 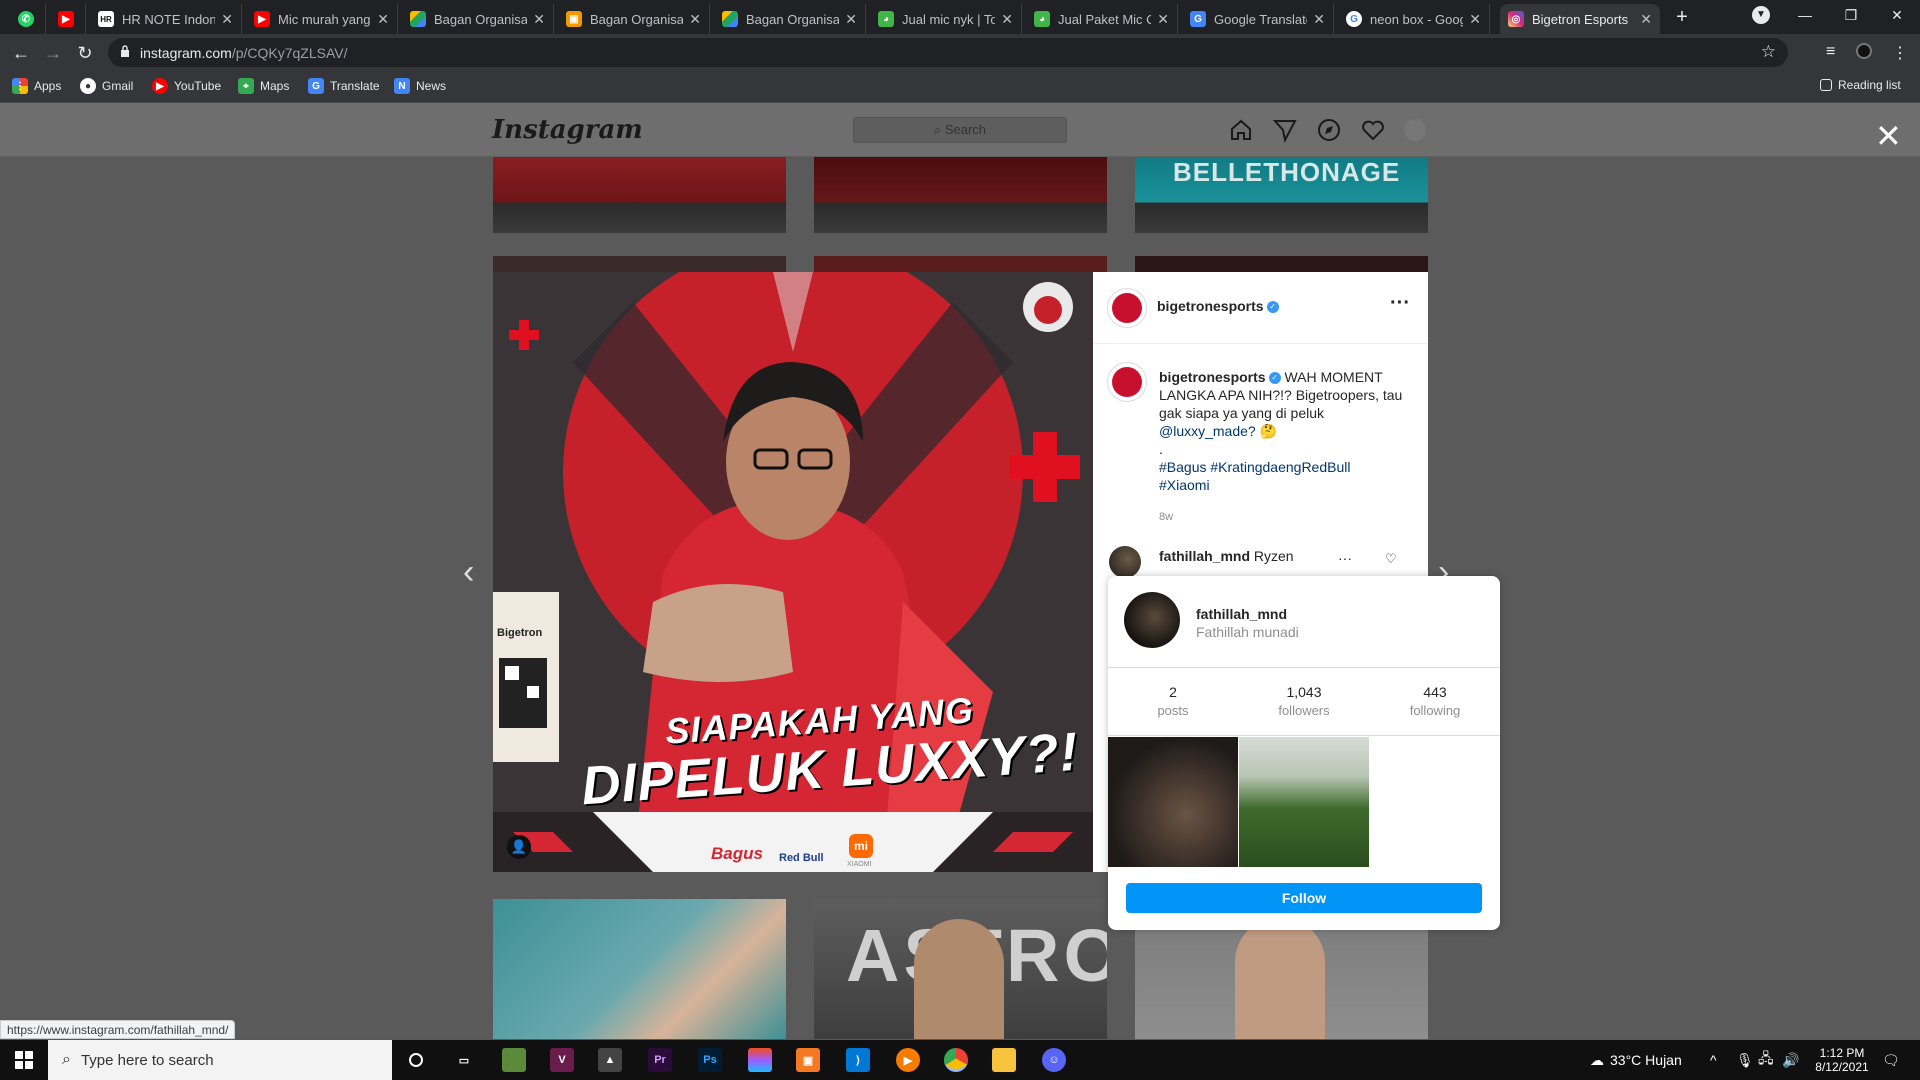 I want to click on post-author-name: bigetronesports ✓, so click(x=1218, y=307).